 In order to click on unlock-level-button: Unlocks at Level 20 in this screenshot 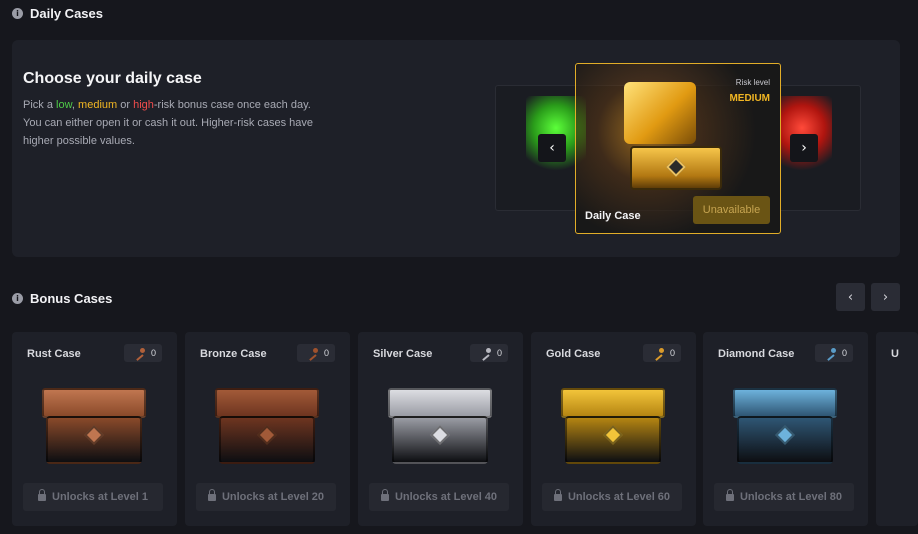, I will do `click(266, 497)`.